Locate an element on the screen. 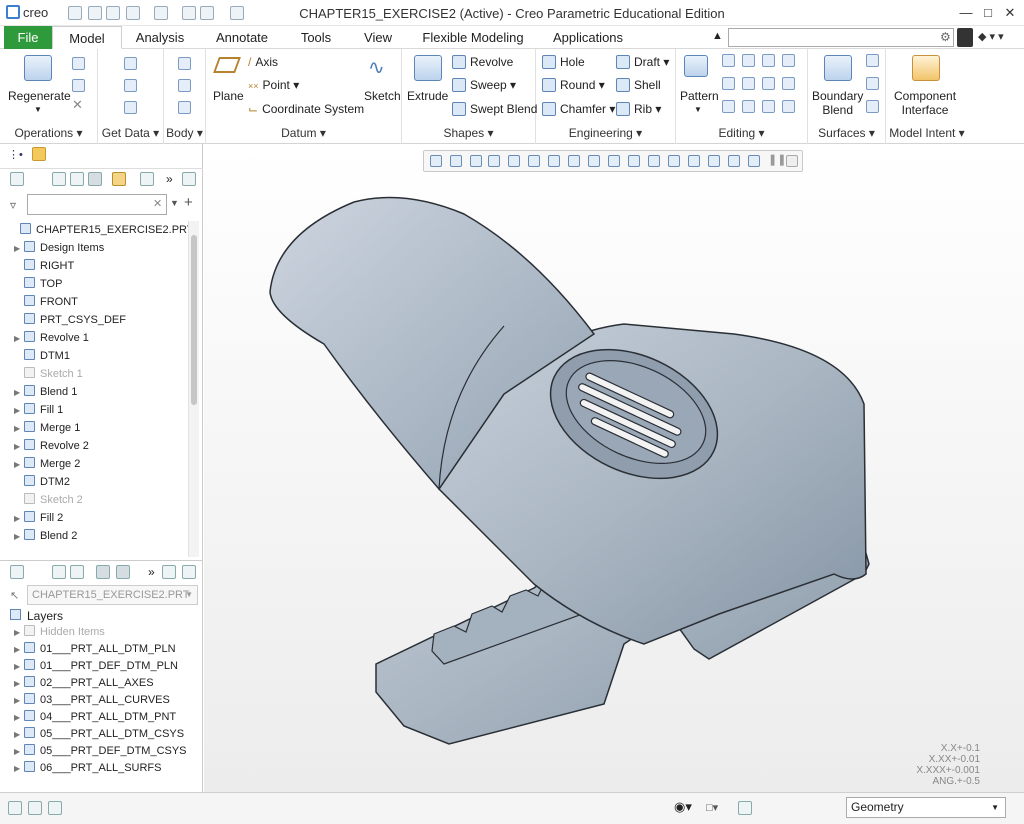 This screenshot has width=1024, height=824. layer-item: ▶ 03___PRT_ALL_CURVES is located at coordinates (92, 700).